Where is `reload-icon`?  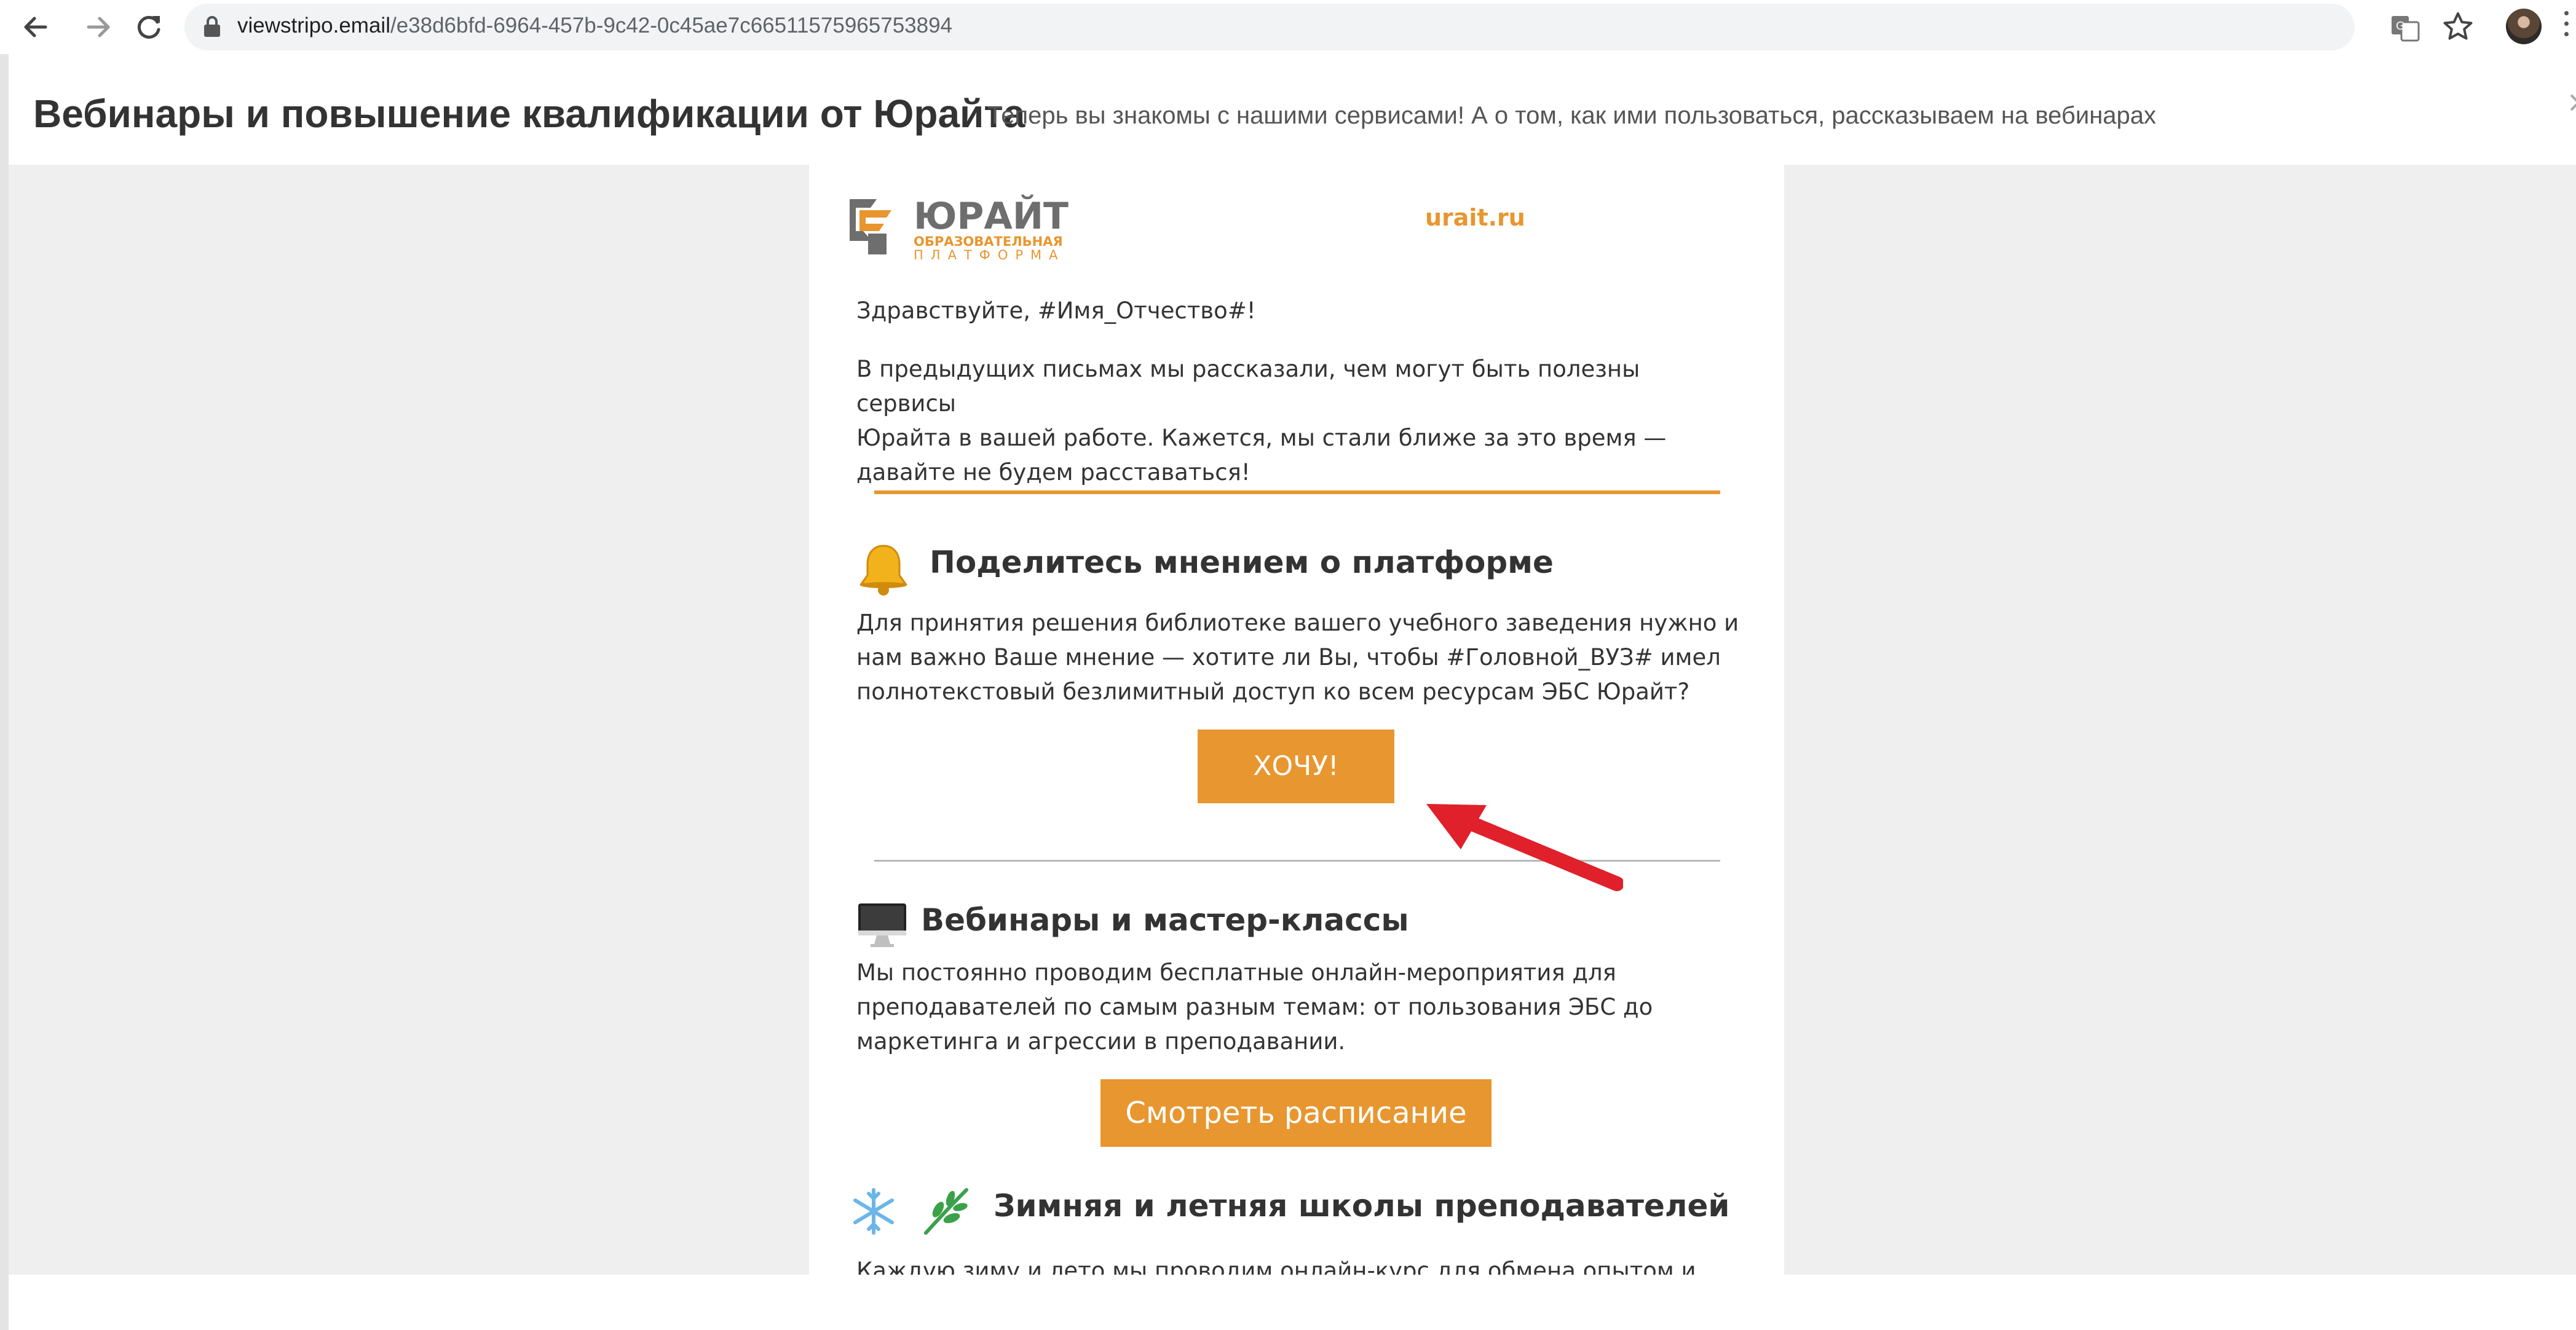
reload-icon is located at coordinates (148, 27).